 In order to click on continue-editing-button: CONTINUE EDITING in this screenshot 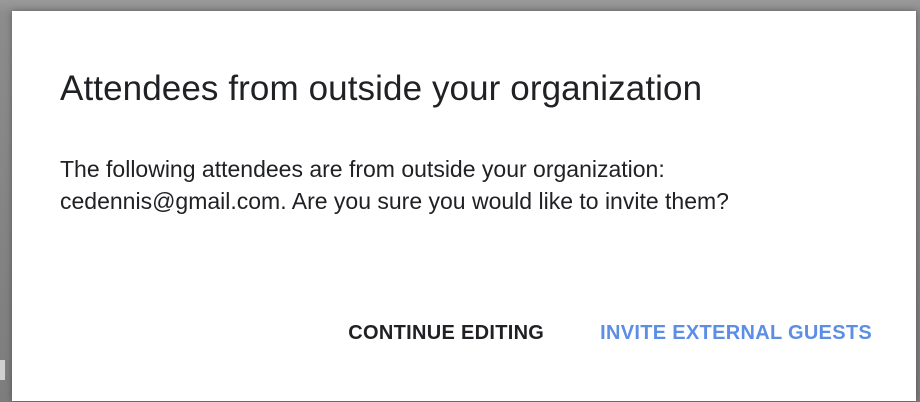, I will do `click(446, 333)`.